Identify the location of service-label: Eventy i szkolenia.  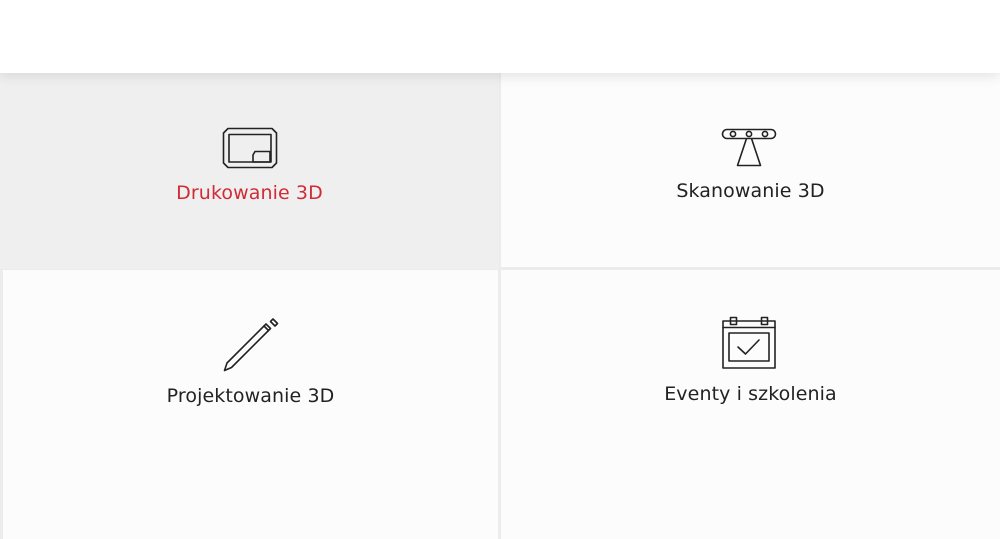
(750, 394).